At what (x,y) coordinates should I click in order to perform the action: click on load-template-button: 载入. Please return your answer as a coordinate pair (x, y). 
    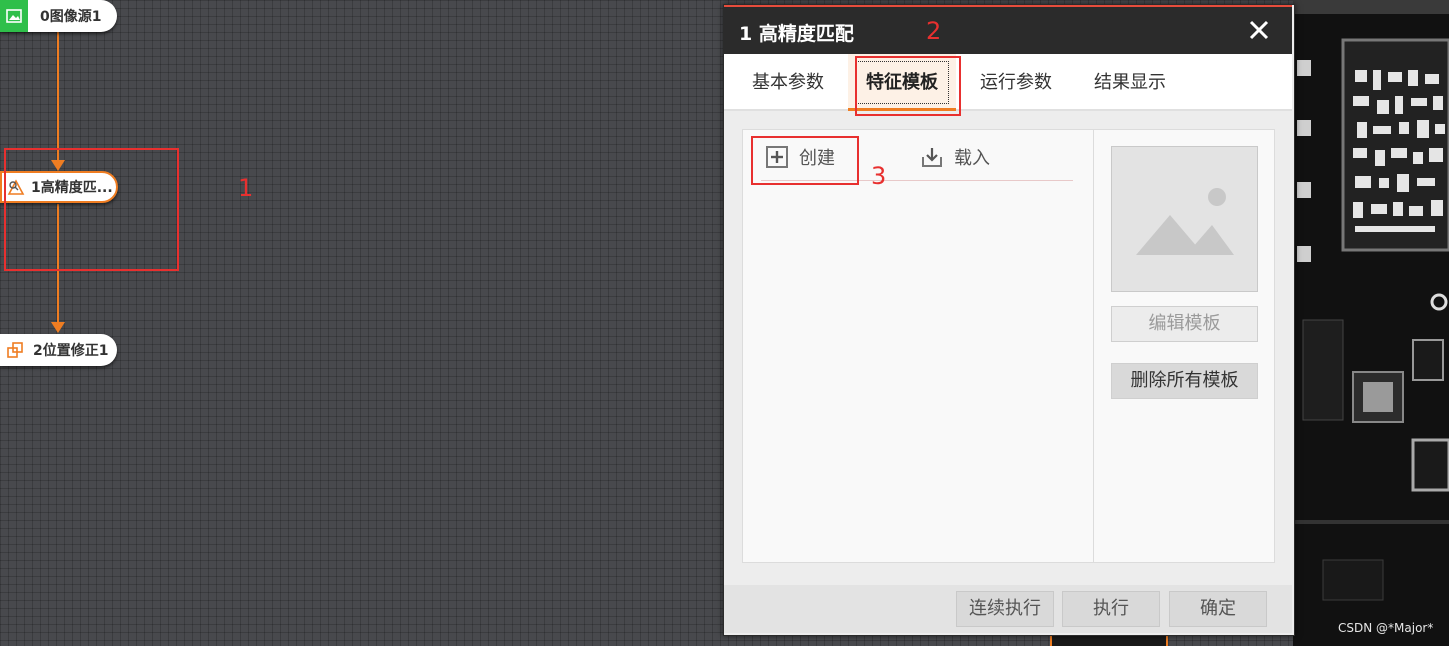
    Looking at the image, I should click on (955, 157).